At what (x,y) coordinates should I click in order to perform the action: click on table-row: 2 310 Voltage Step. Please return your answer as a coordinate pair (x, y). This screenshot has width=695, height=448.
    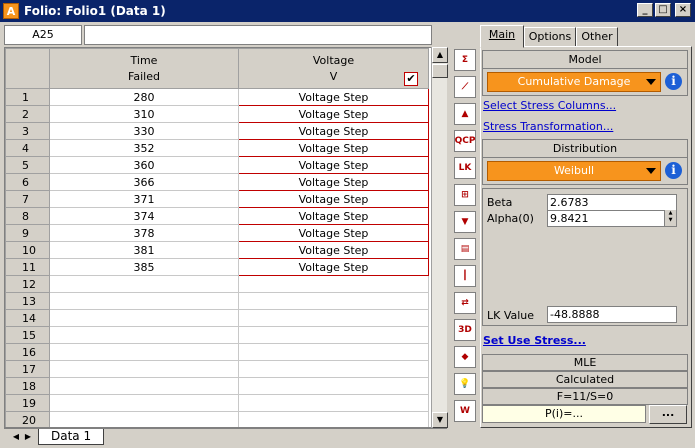
    Looking at the image, I should click on (217, 114).